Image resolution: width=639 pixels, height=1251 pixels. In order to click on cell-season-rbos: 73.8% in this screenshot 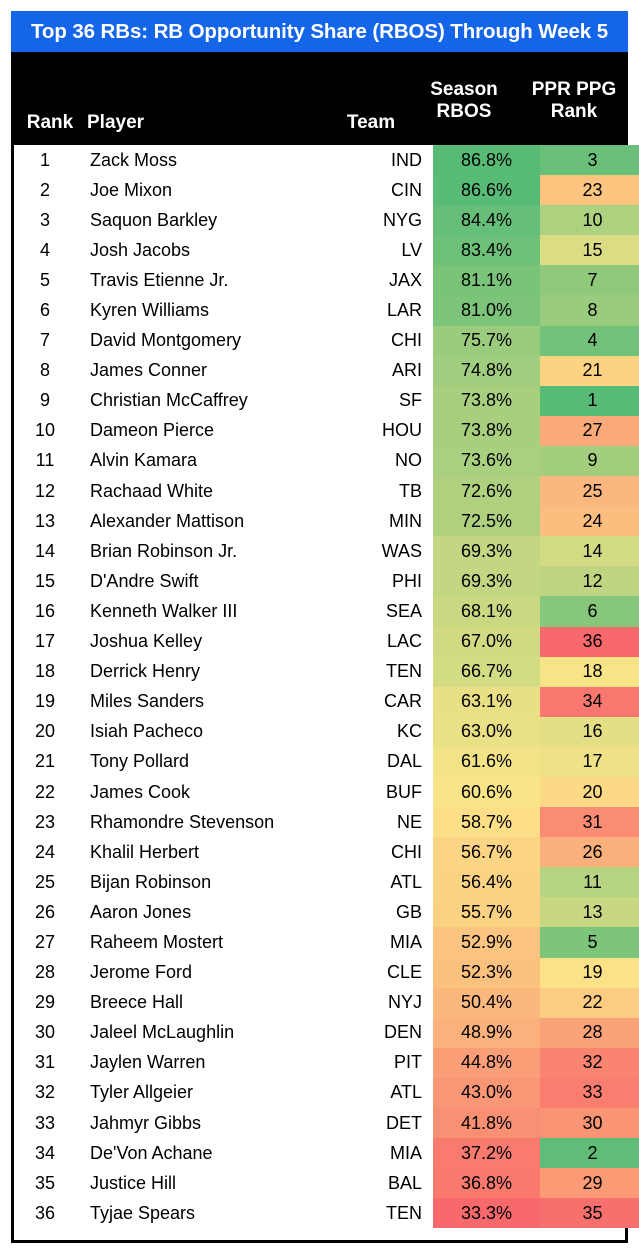, I will do `click(486, 400)`.